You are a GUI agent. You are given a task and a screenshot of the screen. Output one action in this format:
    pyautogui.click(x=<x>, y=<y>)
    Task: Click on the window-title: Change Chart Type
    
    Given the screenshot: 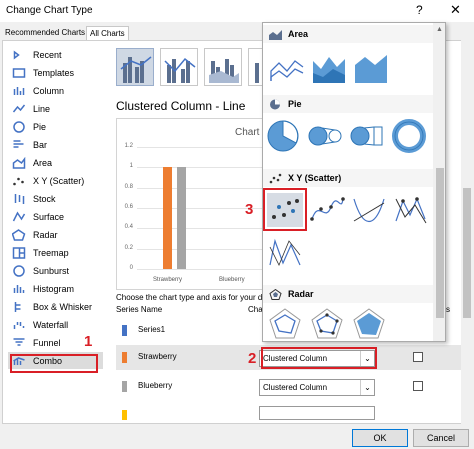 What is the action you would take?
    pyautogui.click(x=49, y=10)
    